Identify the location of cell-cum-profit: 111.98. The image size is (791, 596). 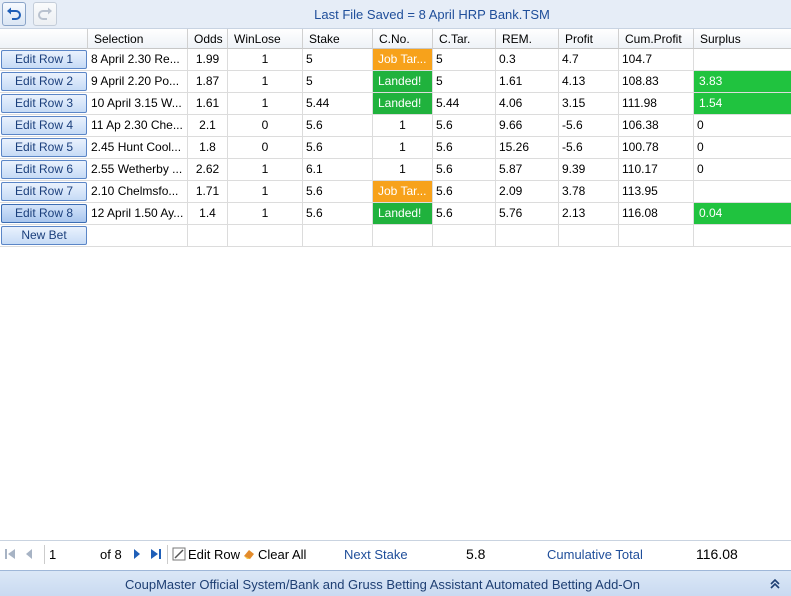
(656, 103).